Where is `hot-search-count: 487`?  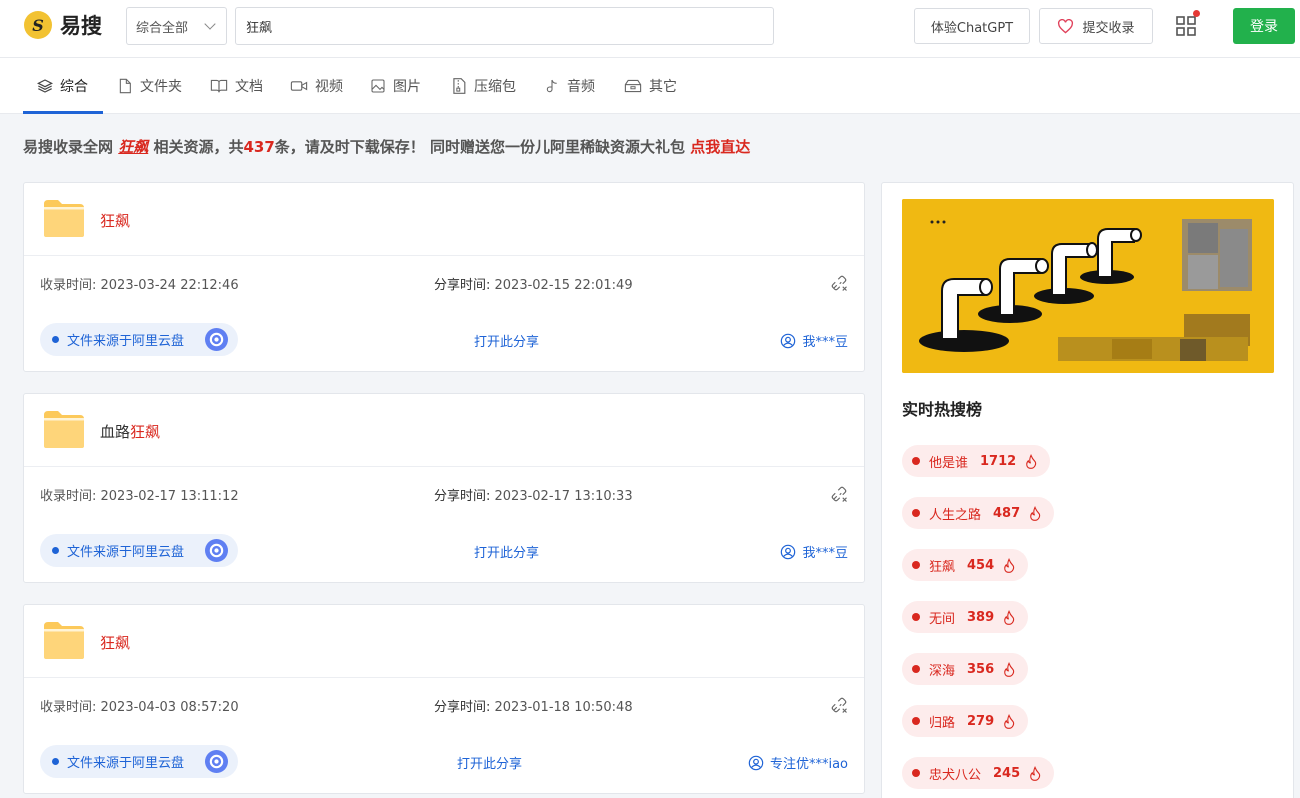
hot-search-count: 487 is located at coordinates (1007, 513).